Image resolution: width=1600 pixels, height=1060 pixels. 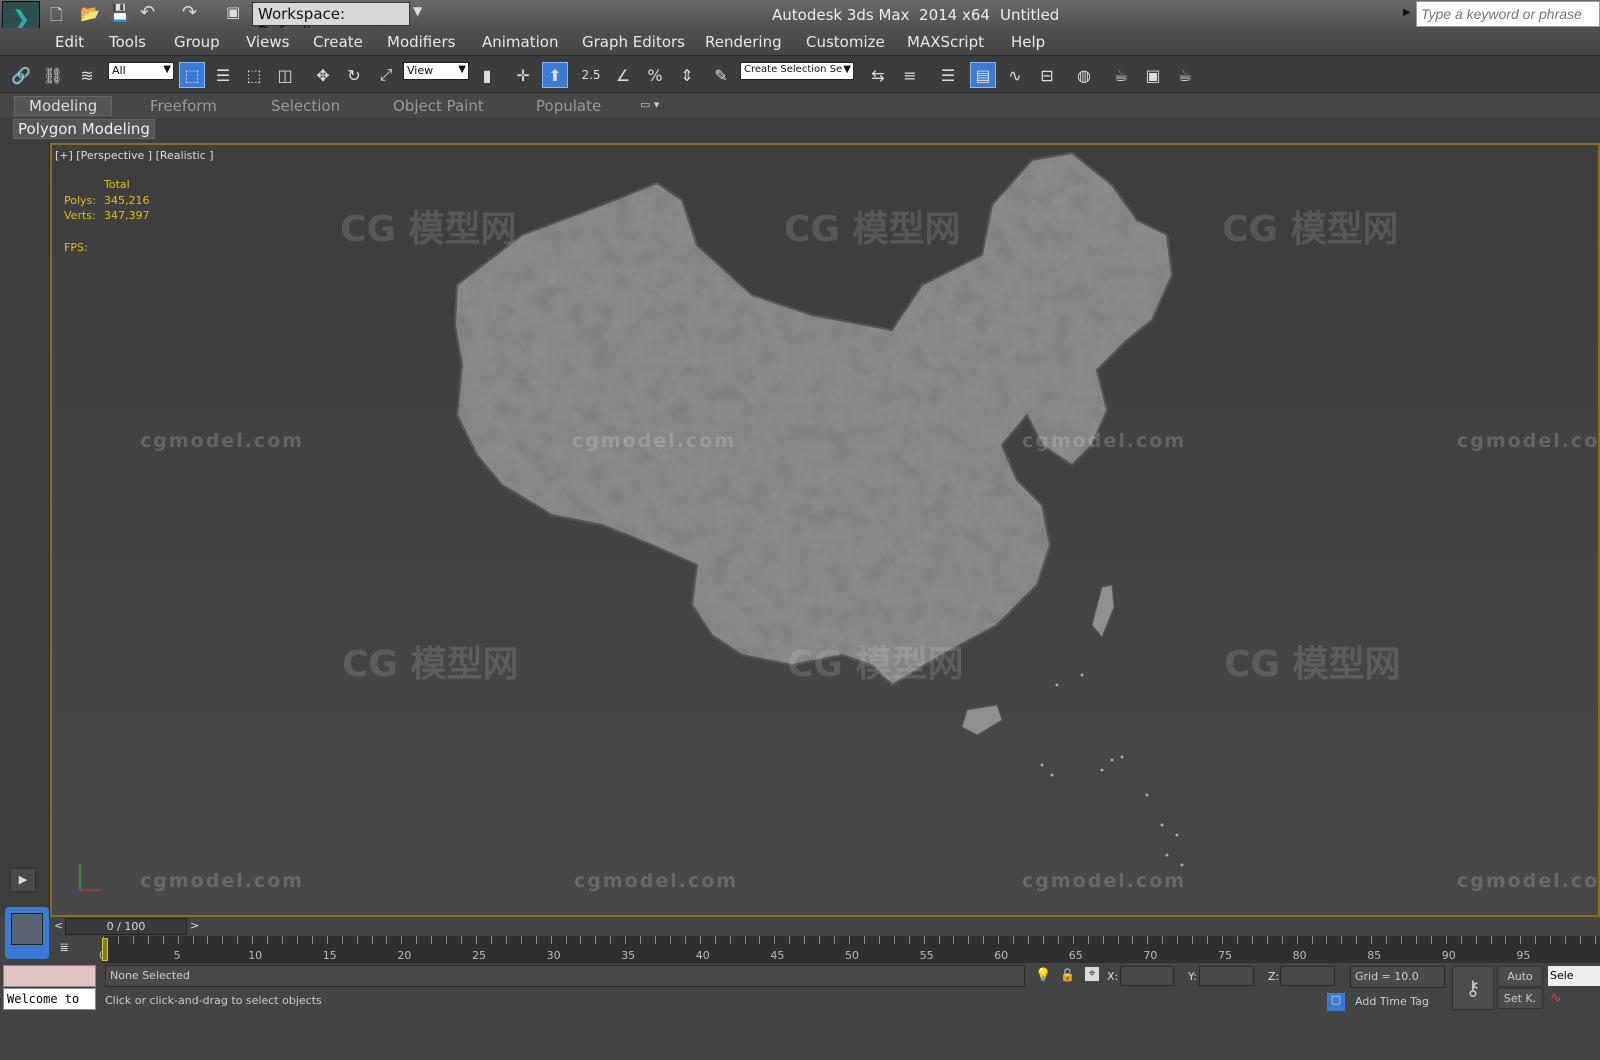 I want to click on isolate-selection-icon: 💡, so click(x=1043, y=975).